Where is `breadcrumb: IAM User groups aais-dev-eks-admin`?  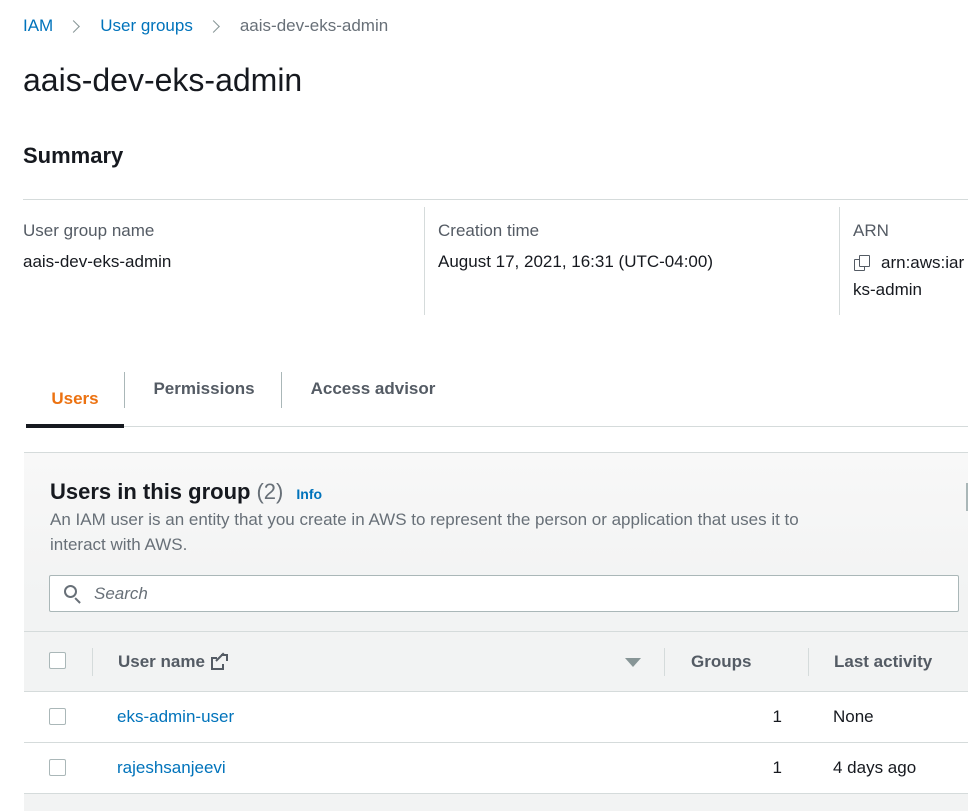
breadcrumb: IAM User groups aais-dev-eks-admin is located at coordinates (205, 26).